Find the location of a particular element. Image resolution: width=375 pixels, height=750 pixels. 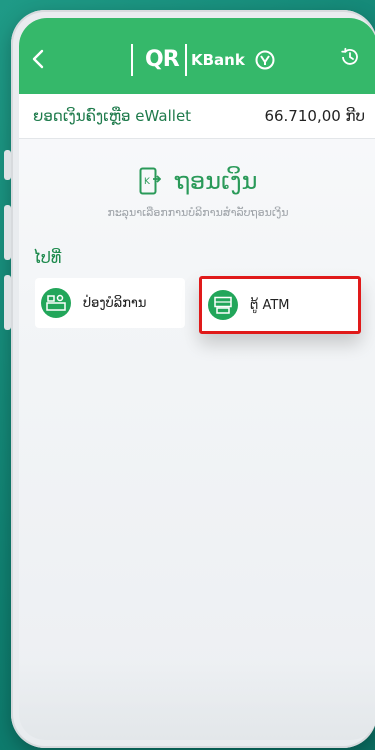

back-button is located at coordinates (38, 59).